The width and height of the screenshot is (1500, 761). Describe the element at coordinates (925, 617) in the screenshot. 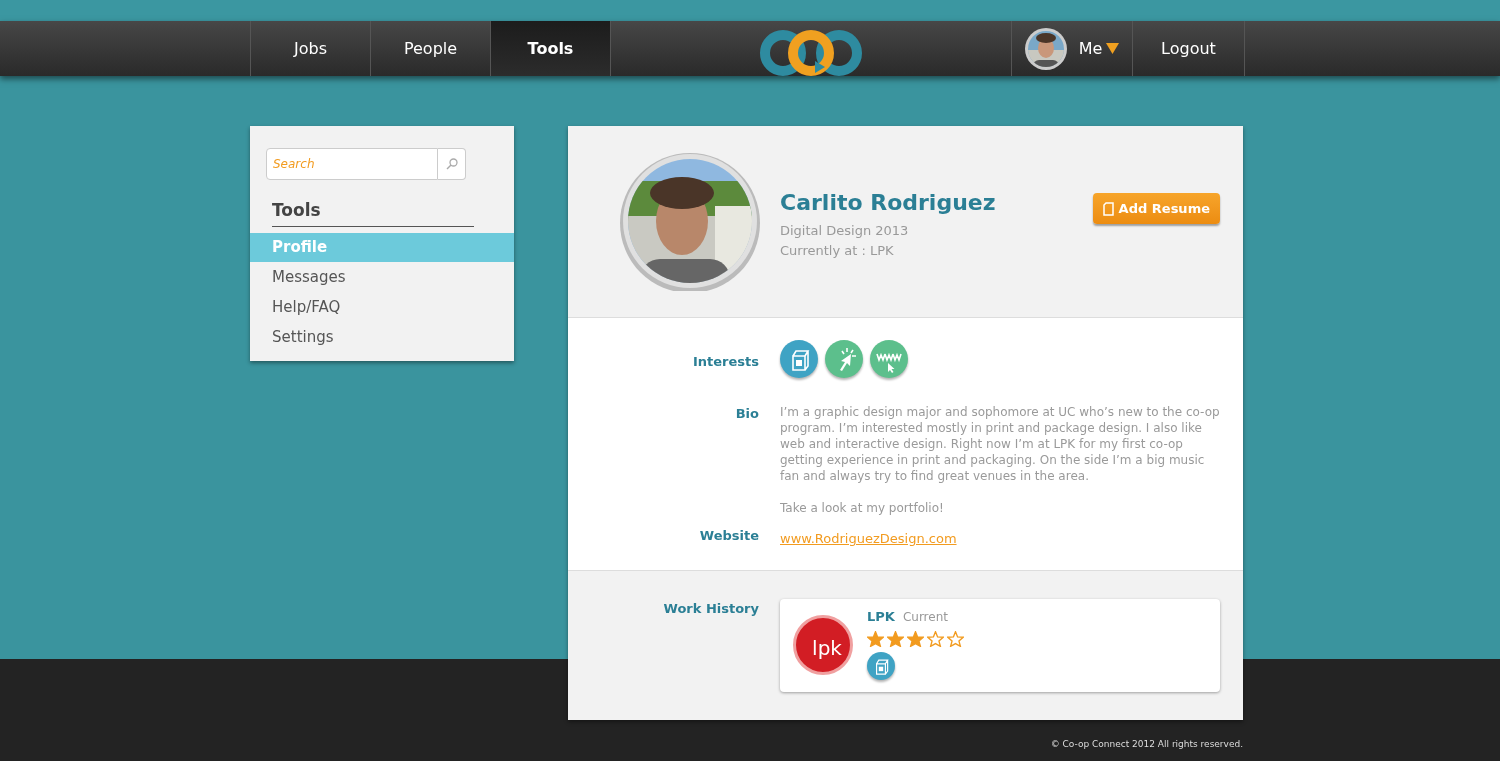

I see `job-status: Current` at that location.